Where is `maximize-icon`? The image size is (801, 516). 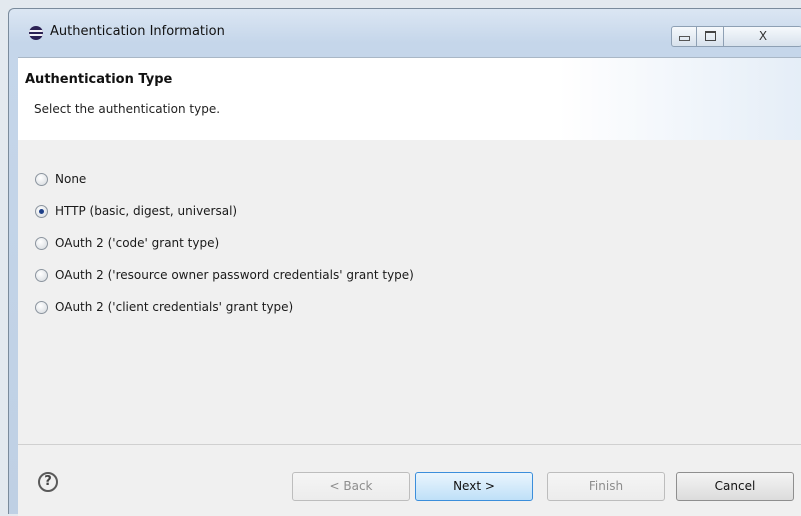 maximize-icon is located at coordinates (710, 36).